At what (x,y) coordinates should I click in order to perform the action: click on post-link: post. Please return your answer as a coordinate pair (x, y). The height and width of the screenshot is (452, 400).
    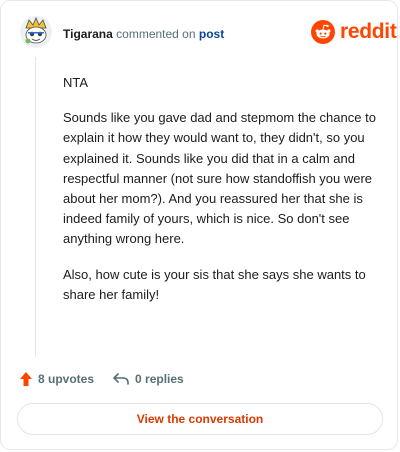
    Looking at the image, I should click on (211, 34).